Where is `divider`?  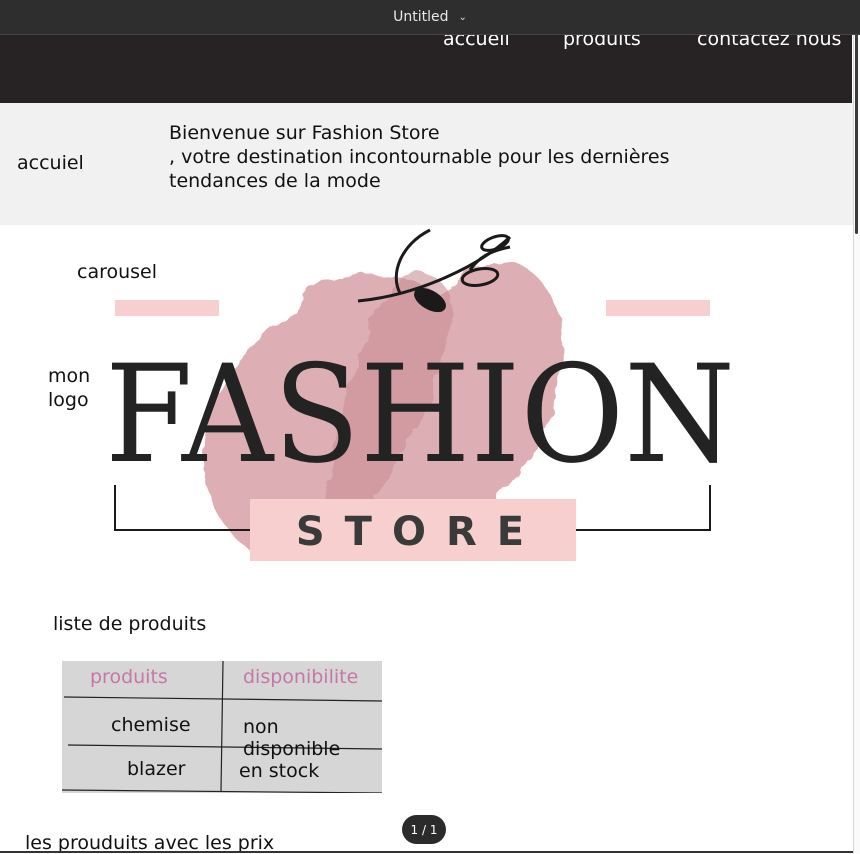 divider is located at coordinates (426, 852).